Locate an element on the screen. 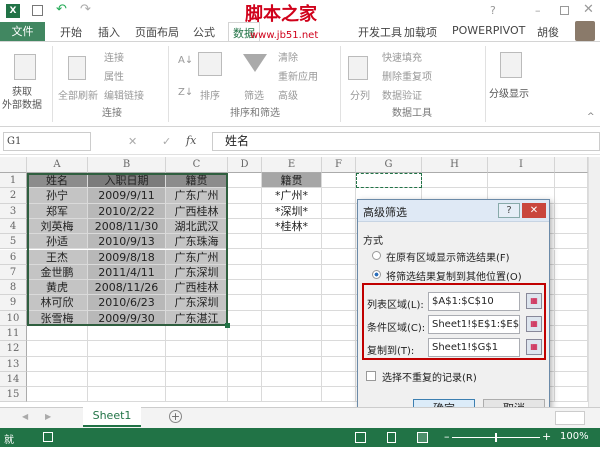 Image resolution: width=600 pixels, height=461 pixels. table-cell: 张雪梅 is located at coordinates (57, 318).